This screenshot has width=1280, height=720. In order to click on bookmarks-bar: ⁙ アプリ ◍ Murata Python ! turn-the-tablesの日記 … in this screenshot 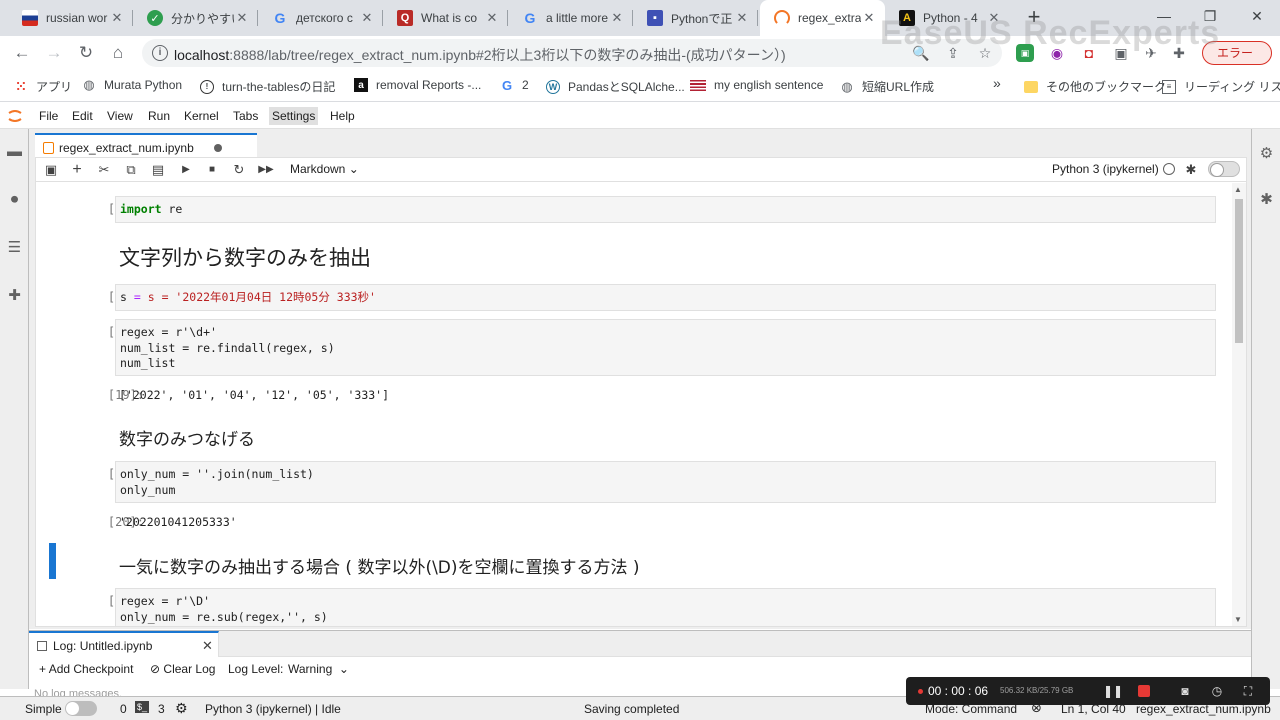, I will do `click(640, 86)`.